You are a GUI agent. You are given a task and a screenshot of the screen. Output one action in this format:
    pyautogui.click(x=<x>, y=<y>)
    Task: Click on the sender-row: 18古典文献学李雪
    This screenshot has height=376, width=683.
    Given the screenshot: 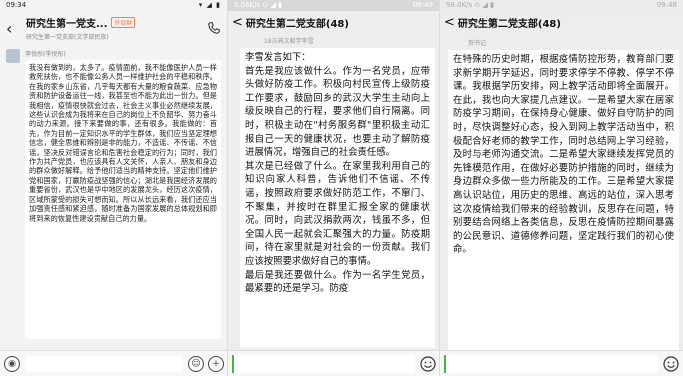 What is the action you would take?
    pyautogui.click(x=333, y=40)
    